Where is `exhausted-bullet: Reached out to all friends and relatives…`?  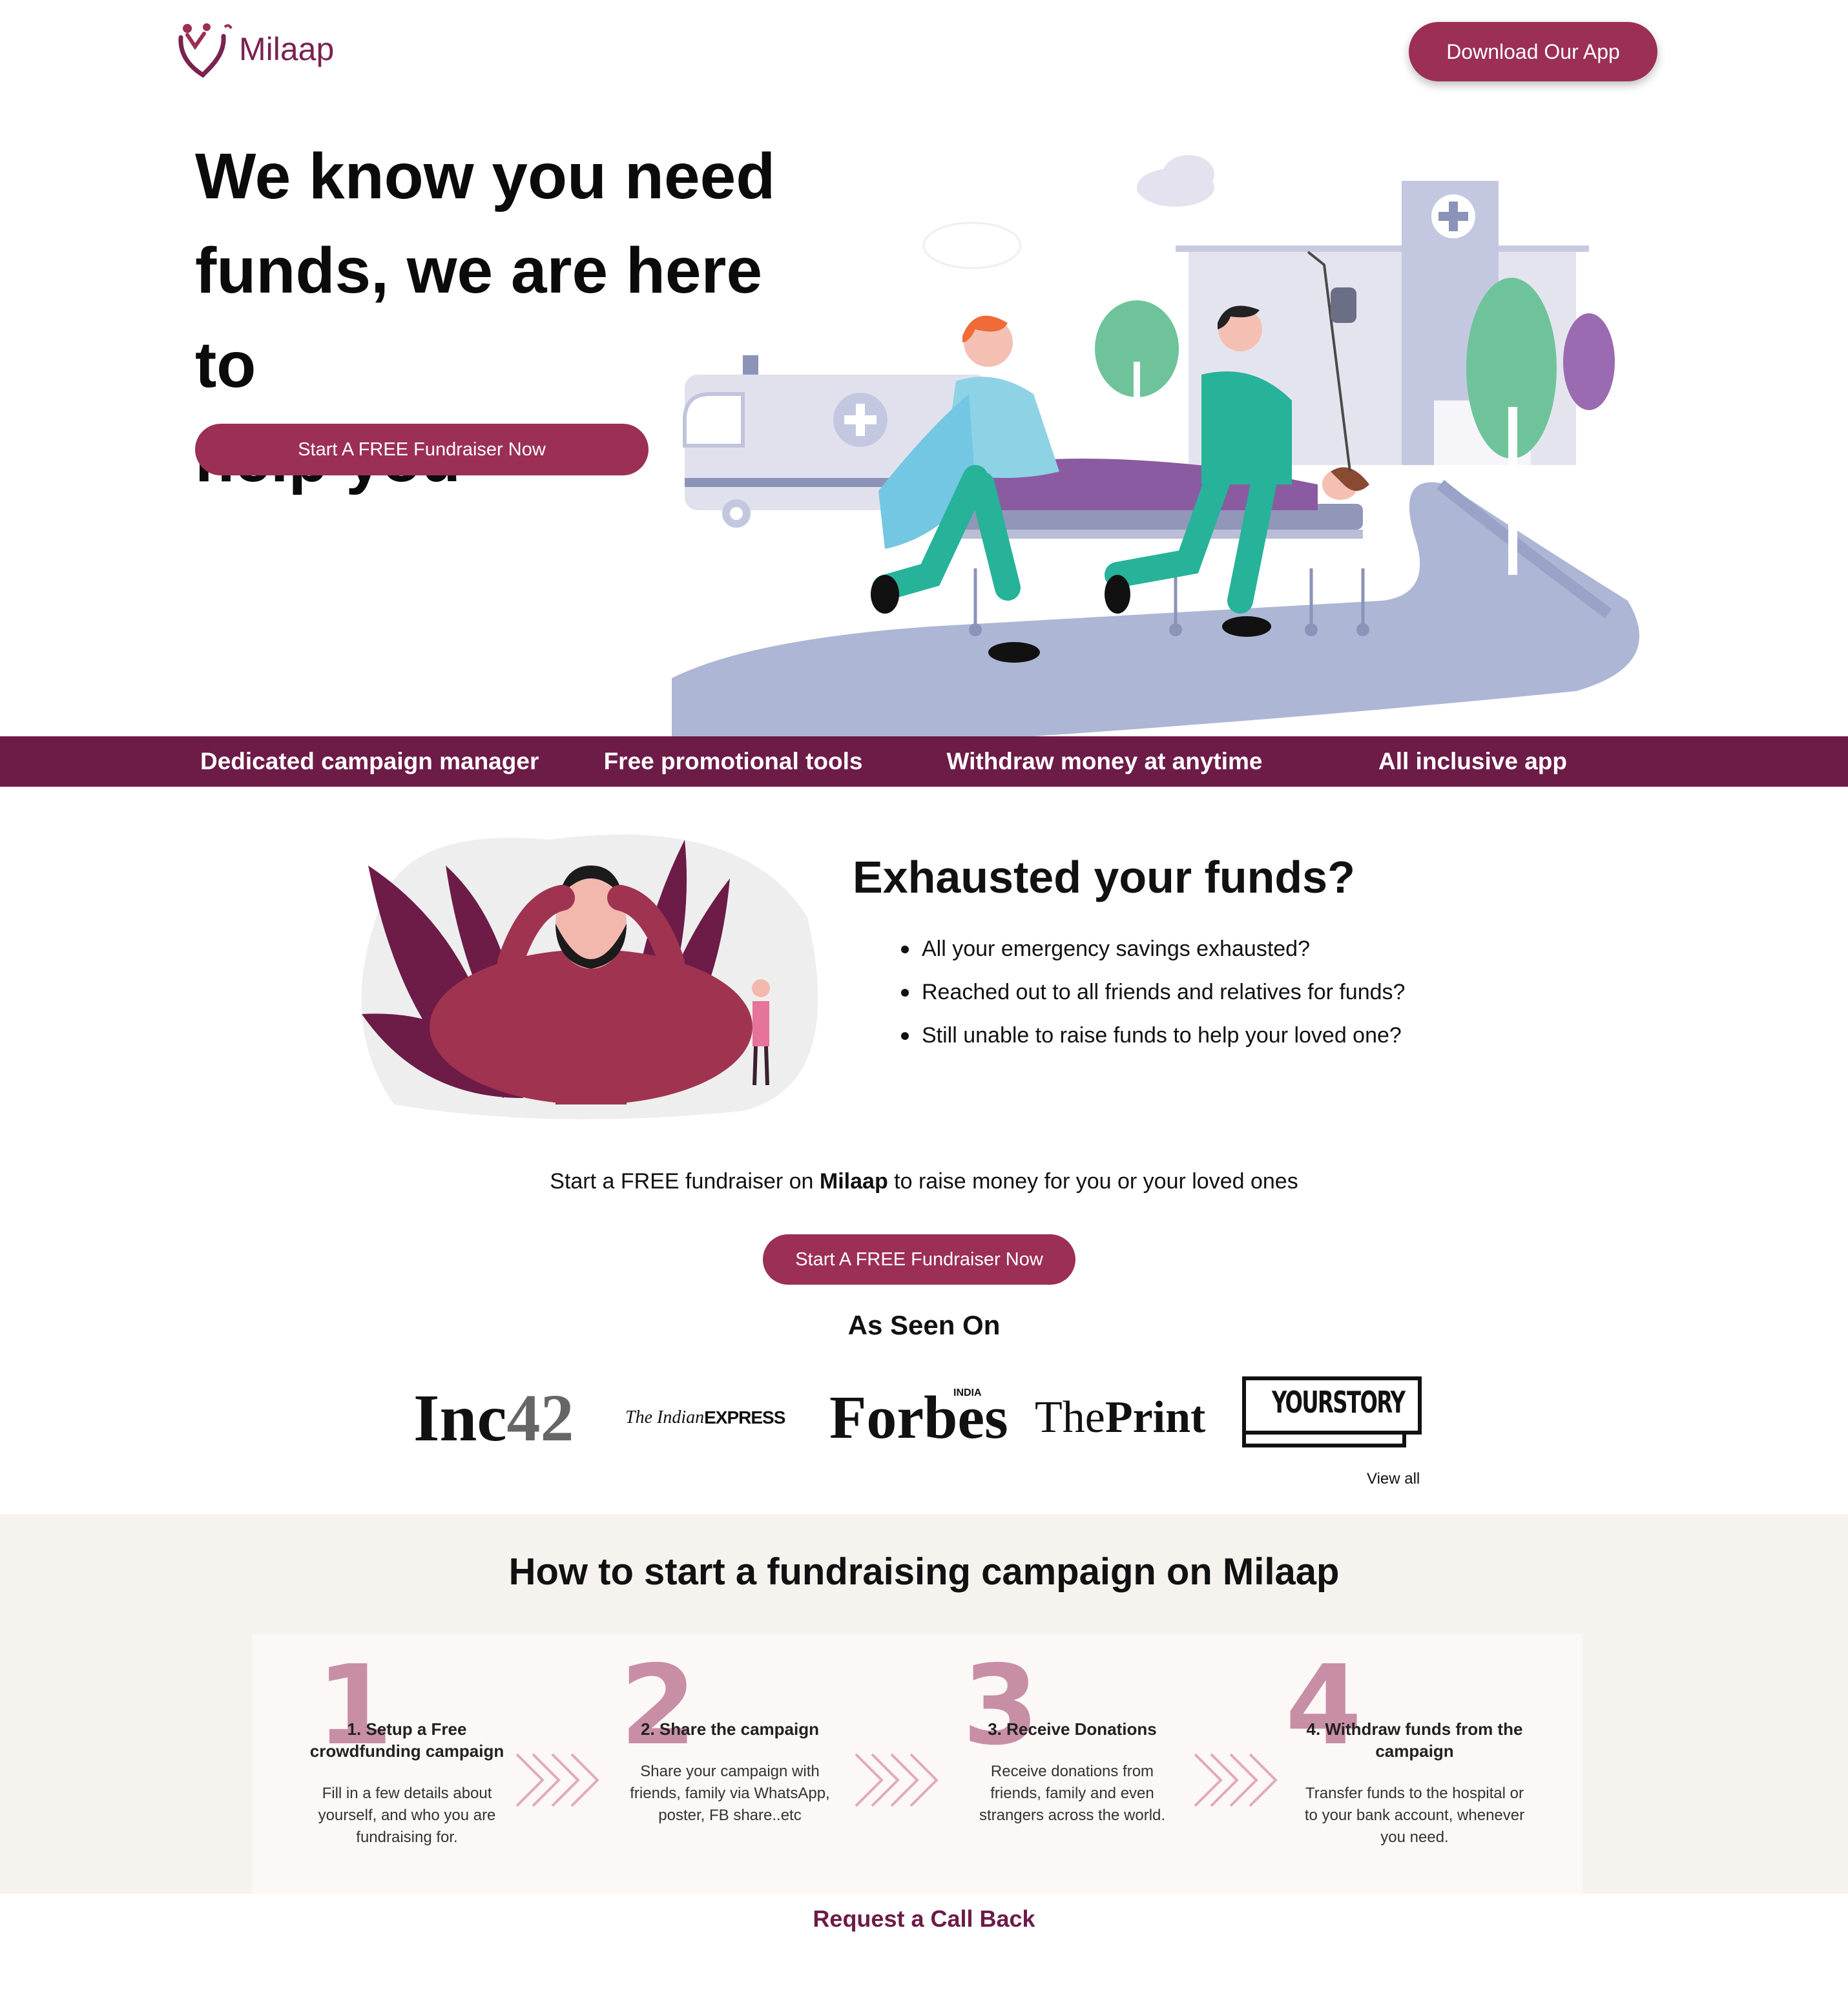 exhausted-bullet: Reached out to all friends and relatives… is located at coordinates (1153, 997).